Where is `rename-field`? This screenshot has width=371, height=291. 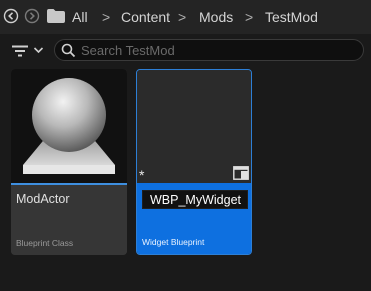
rename-field is located at coordinates (195, 199).